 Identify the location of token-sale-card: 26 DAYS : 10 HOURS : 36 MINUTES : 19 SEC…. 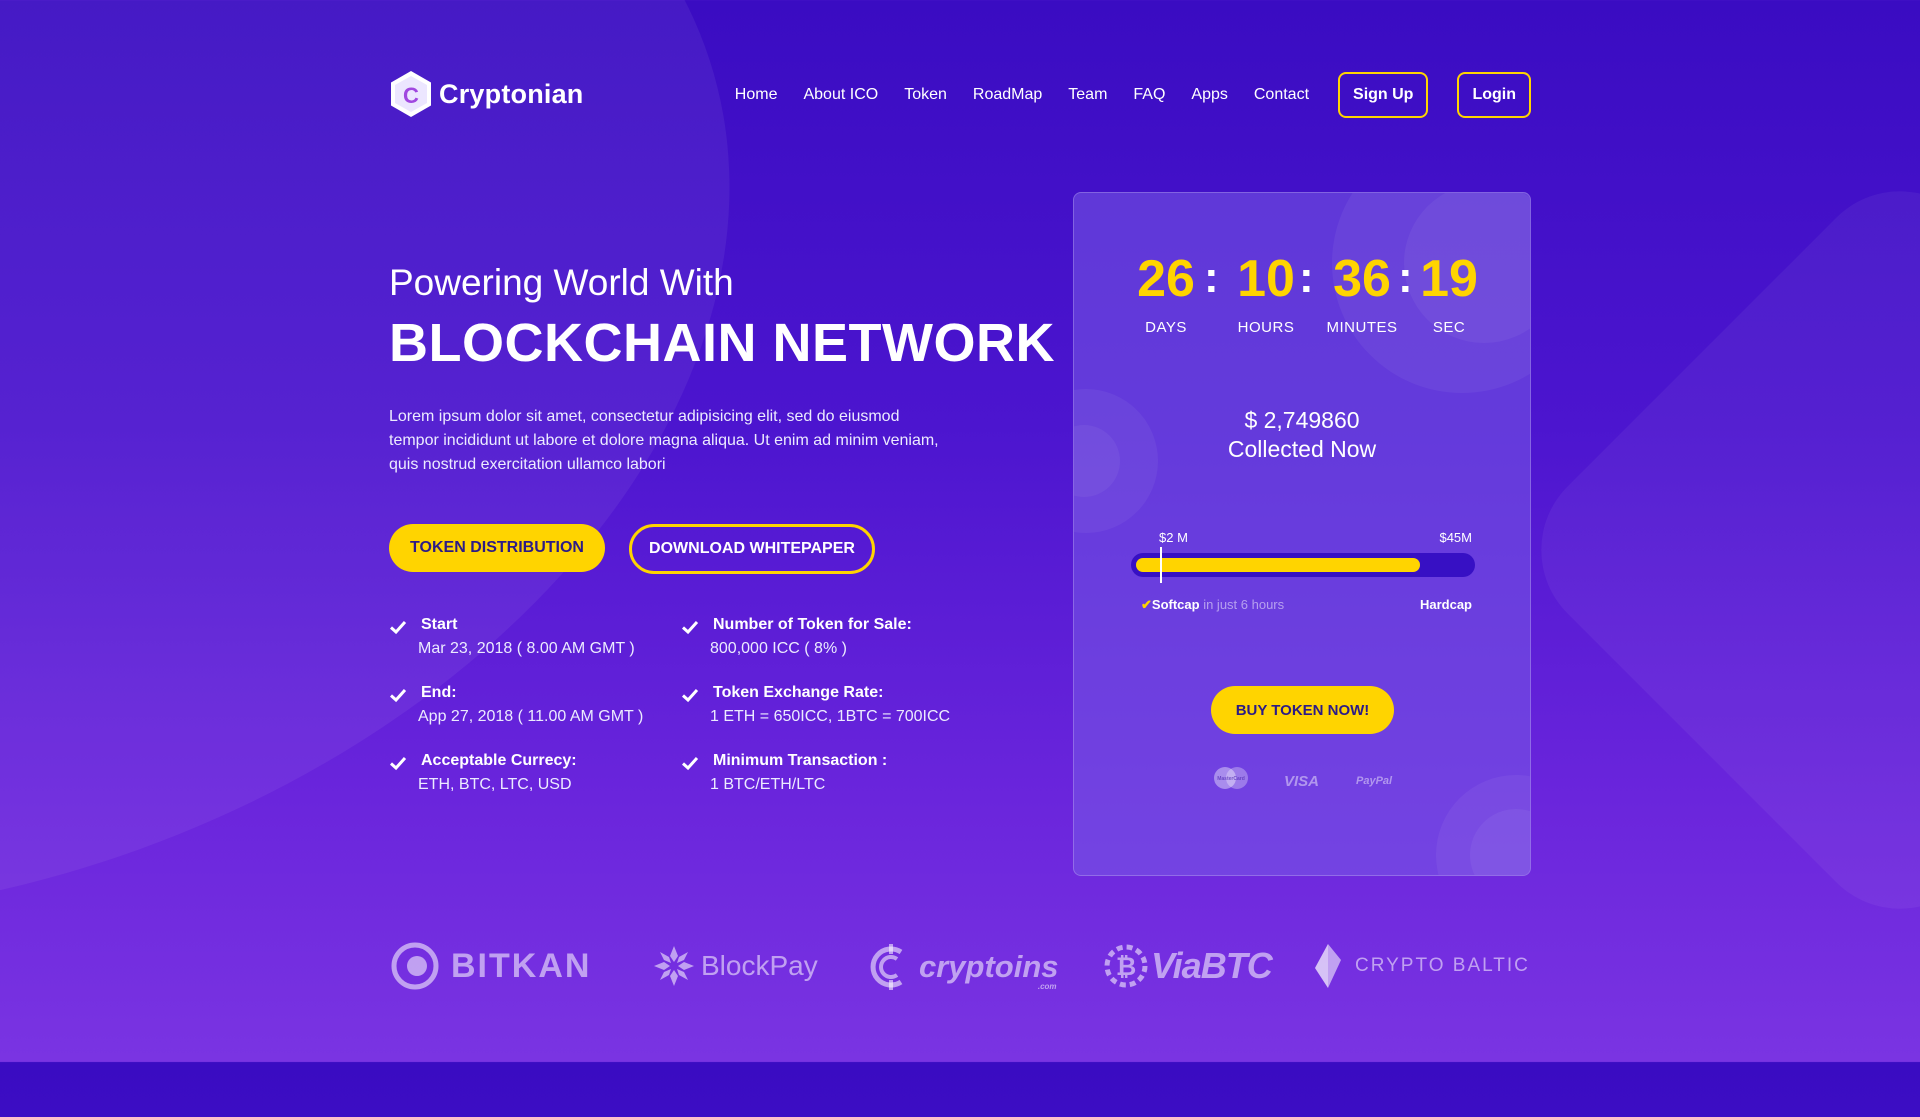
(1302, 534).